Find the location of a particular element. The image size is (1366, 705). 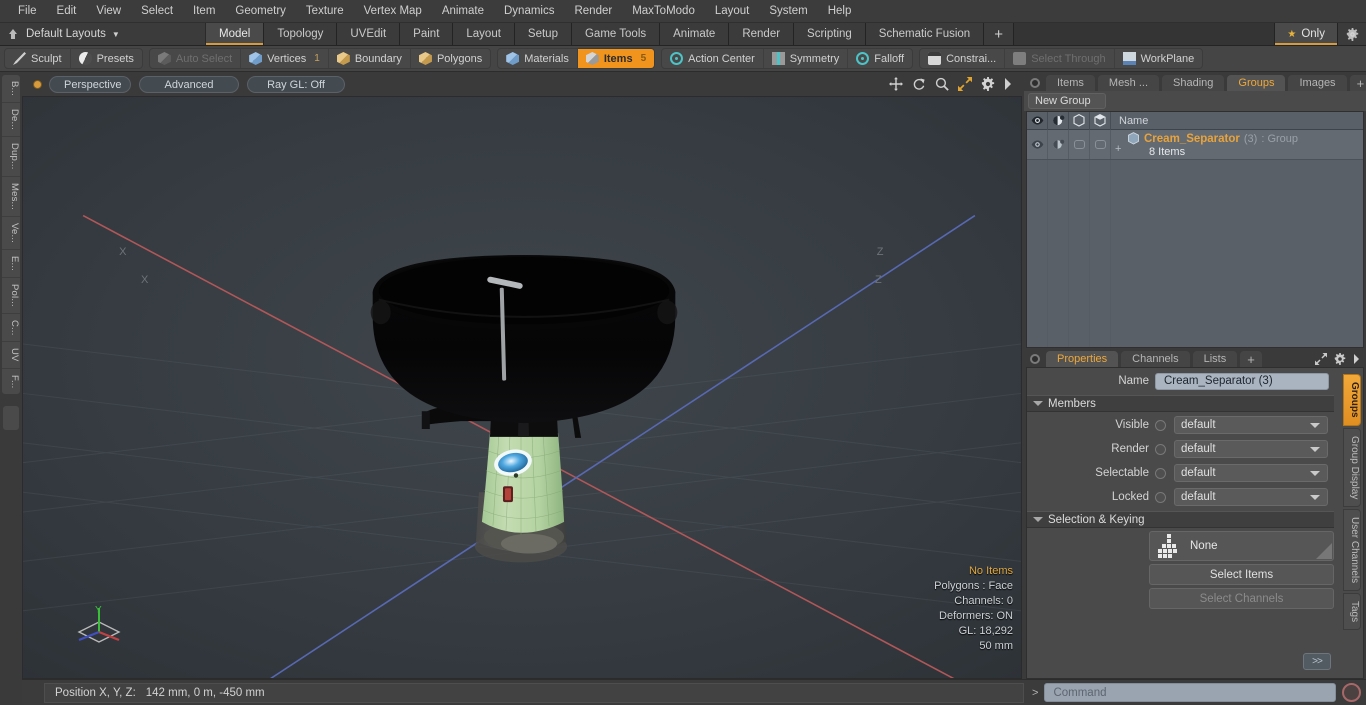

menu-item-dynamics: Dynamics is located at coordinates (529, 11).